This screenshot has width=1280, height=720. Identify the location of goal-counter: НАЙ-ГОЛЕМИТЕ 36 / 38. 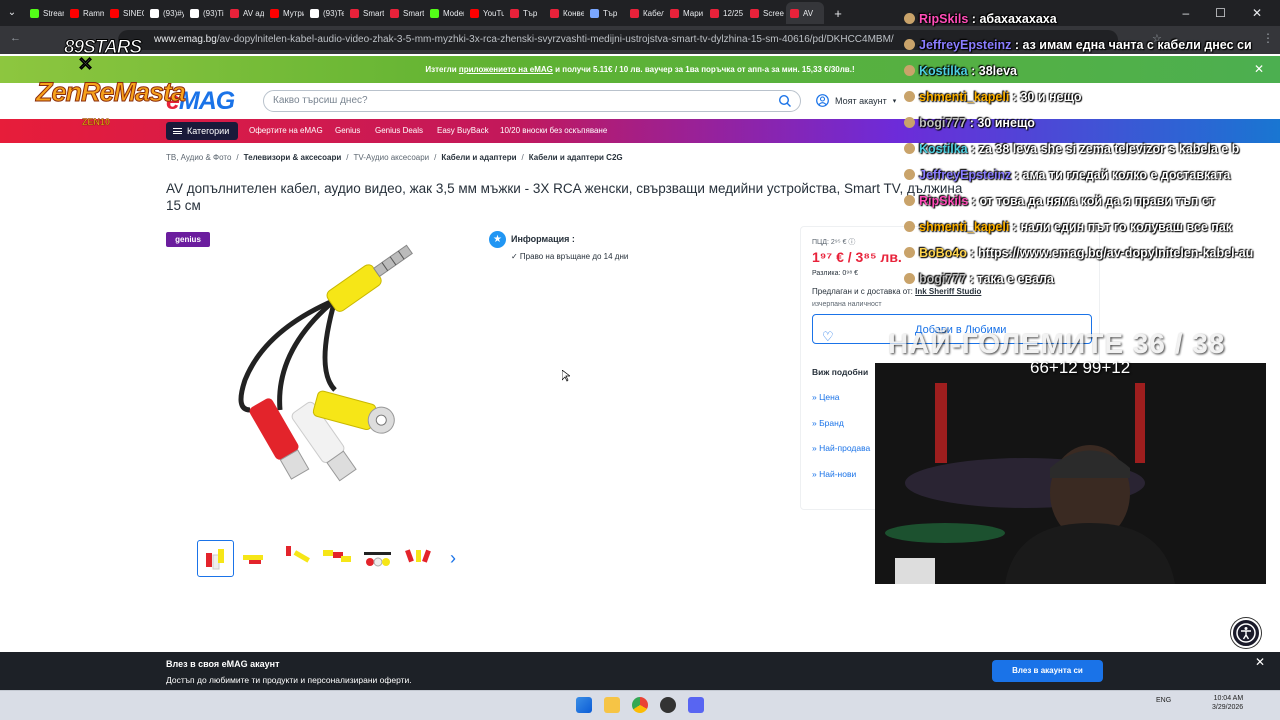
(1057, 343).